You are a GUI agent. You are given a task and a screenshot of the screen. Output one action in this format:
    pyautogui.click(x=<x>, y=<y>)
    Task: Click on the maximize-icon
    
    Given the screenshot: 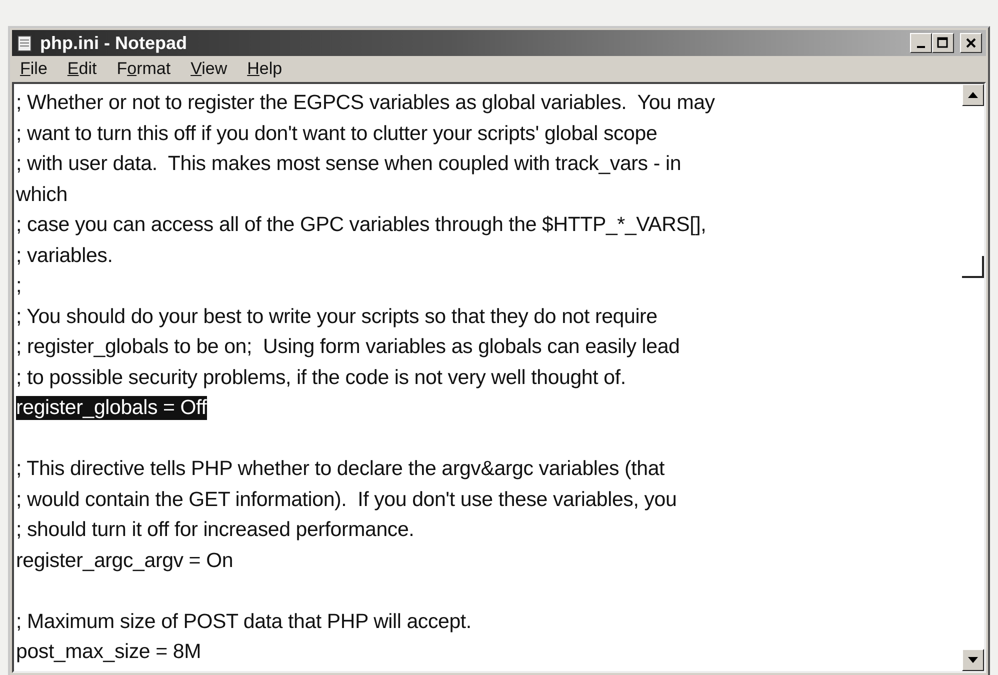 What is the action you would take?
    pyautogui.click(x=943, y=43)
    